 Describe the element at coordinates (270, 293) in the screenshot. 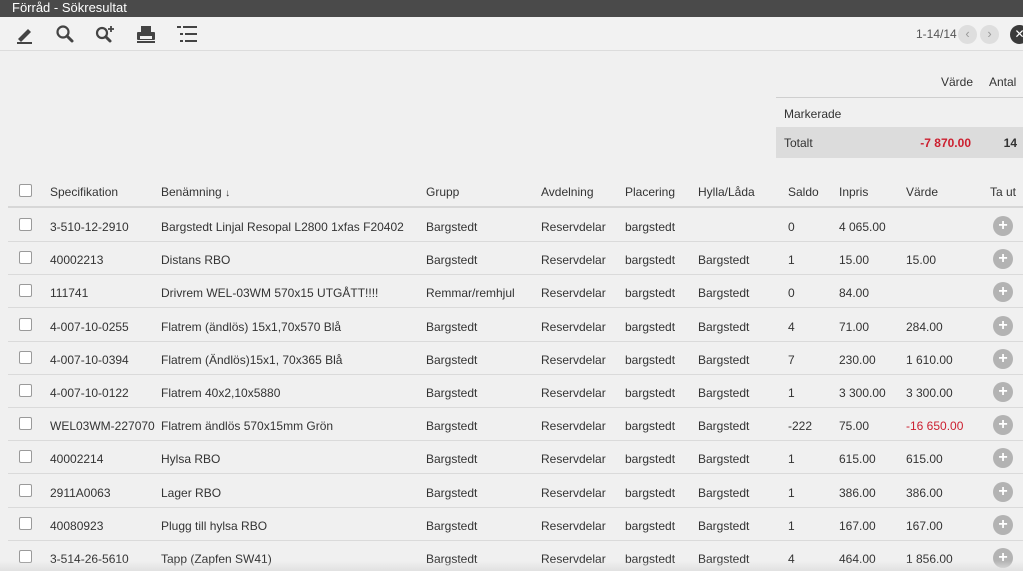

I see `cell-name: Drivrem WEL-03WM 570x15 UTGÅTT!!!!` at that location.